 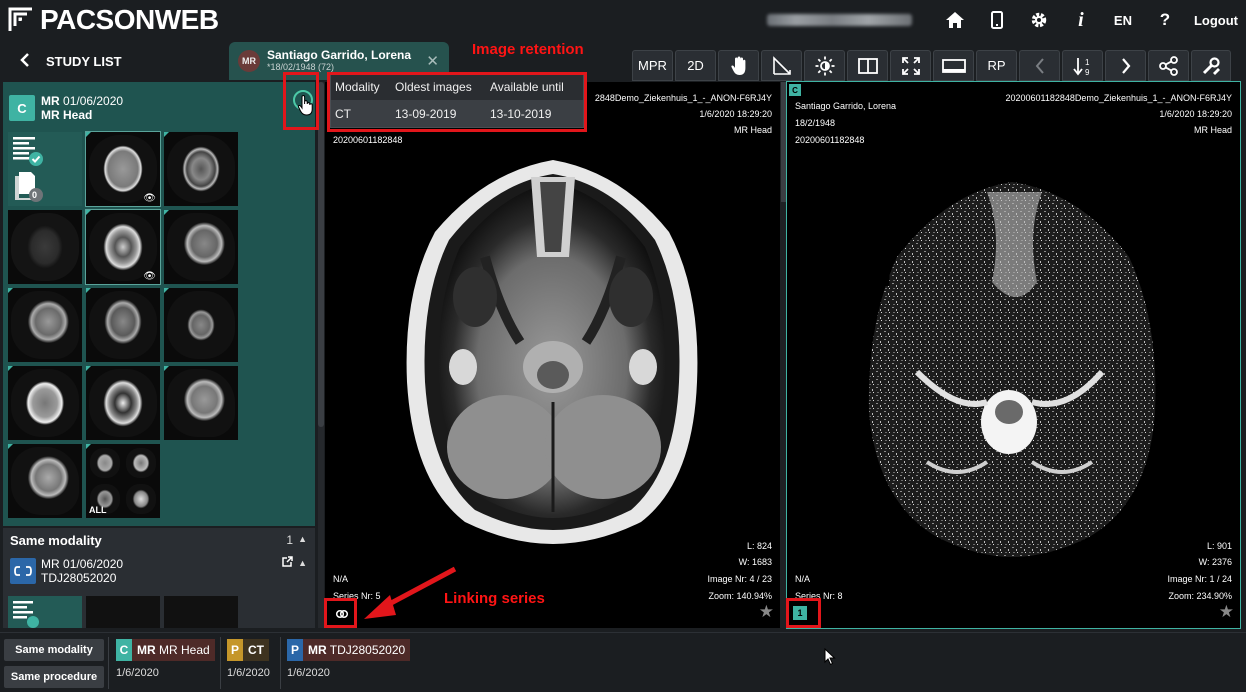 What do you see at coordinates (1125, 65) in the screenshot?
I see `chevron-right-icon` at bounding box center [1125, 65].